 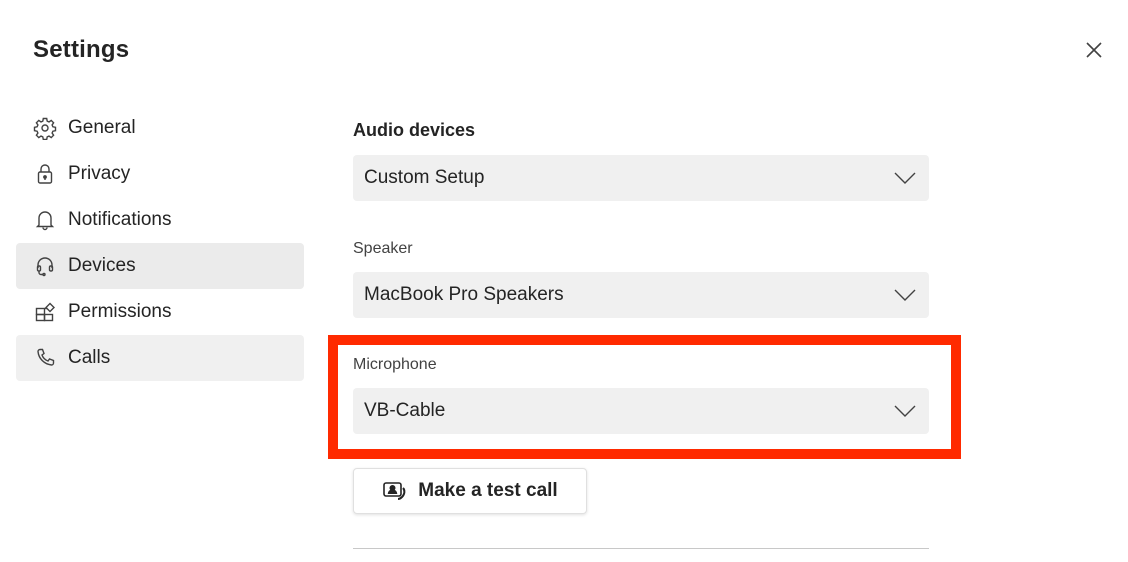 I want to click on sidebar-item-notifications: Notifications, so click(x=160, y=220).